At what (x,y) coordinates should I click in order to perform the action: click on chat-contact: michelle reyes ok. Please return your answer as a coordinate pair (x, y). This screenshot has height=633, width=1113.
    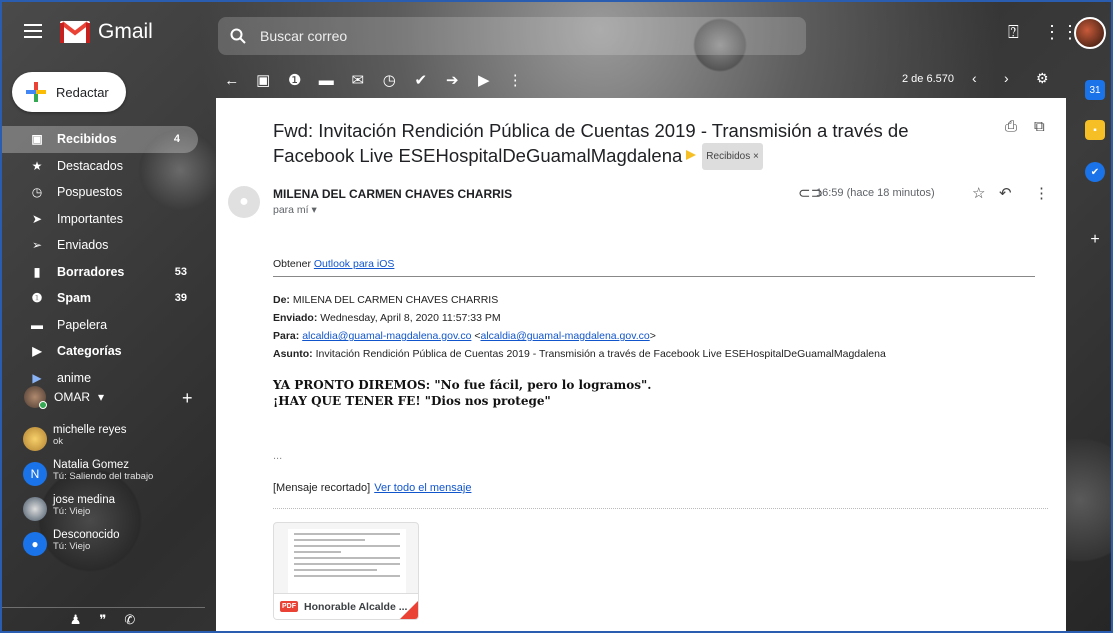
    Looking at the image, I should click on (75, 437).